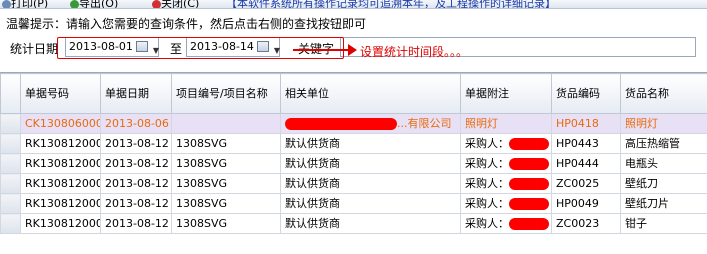  What do you see at coordinates (6, 4) in the screenshot?
I see `print-icon` at bounding box center [6, 4].